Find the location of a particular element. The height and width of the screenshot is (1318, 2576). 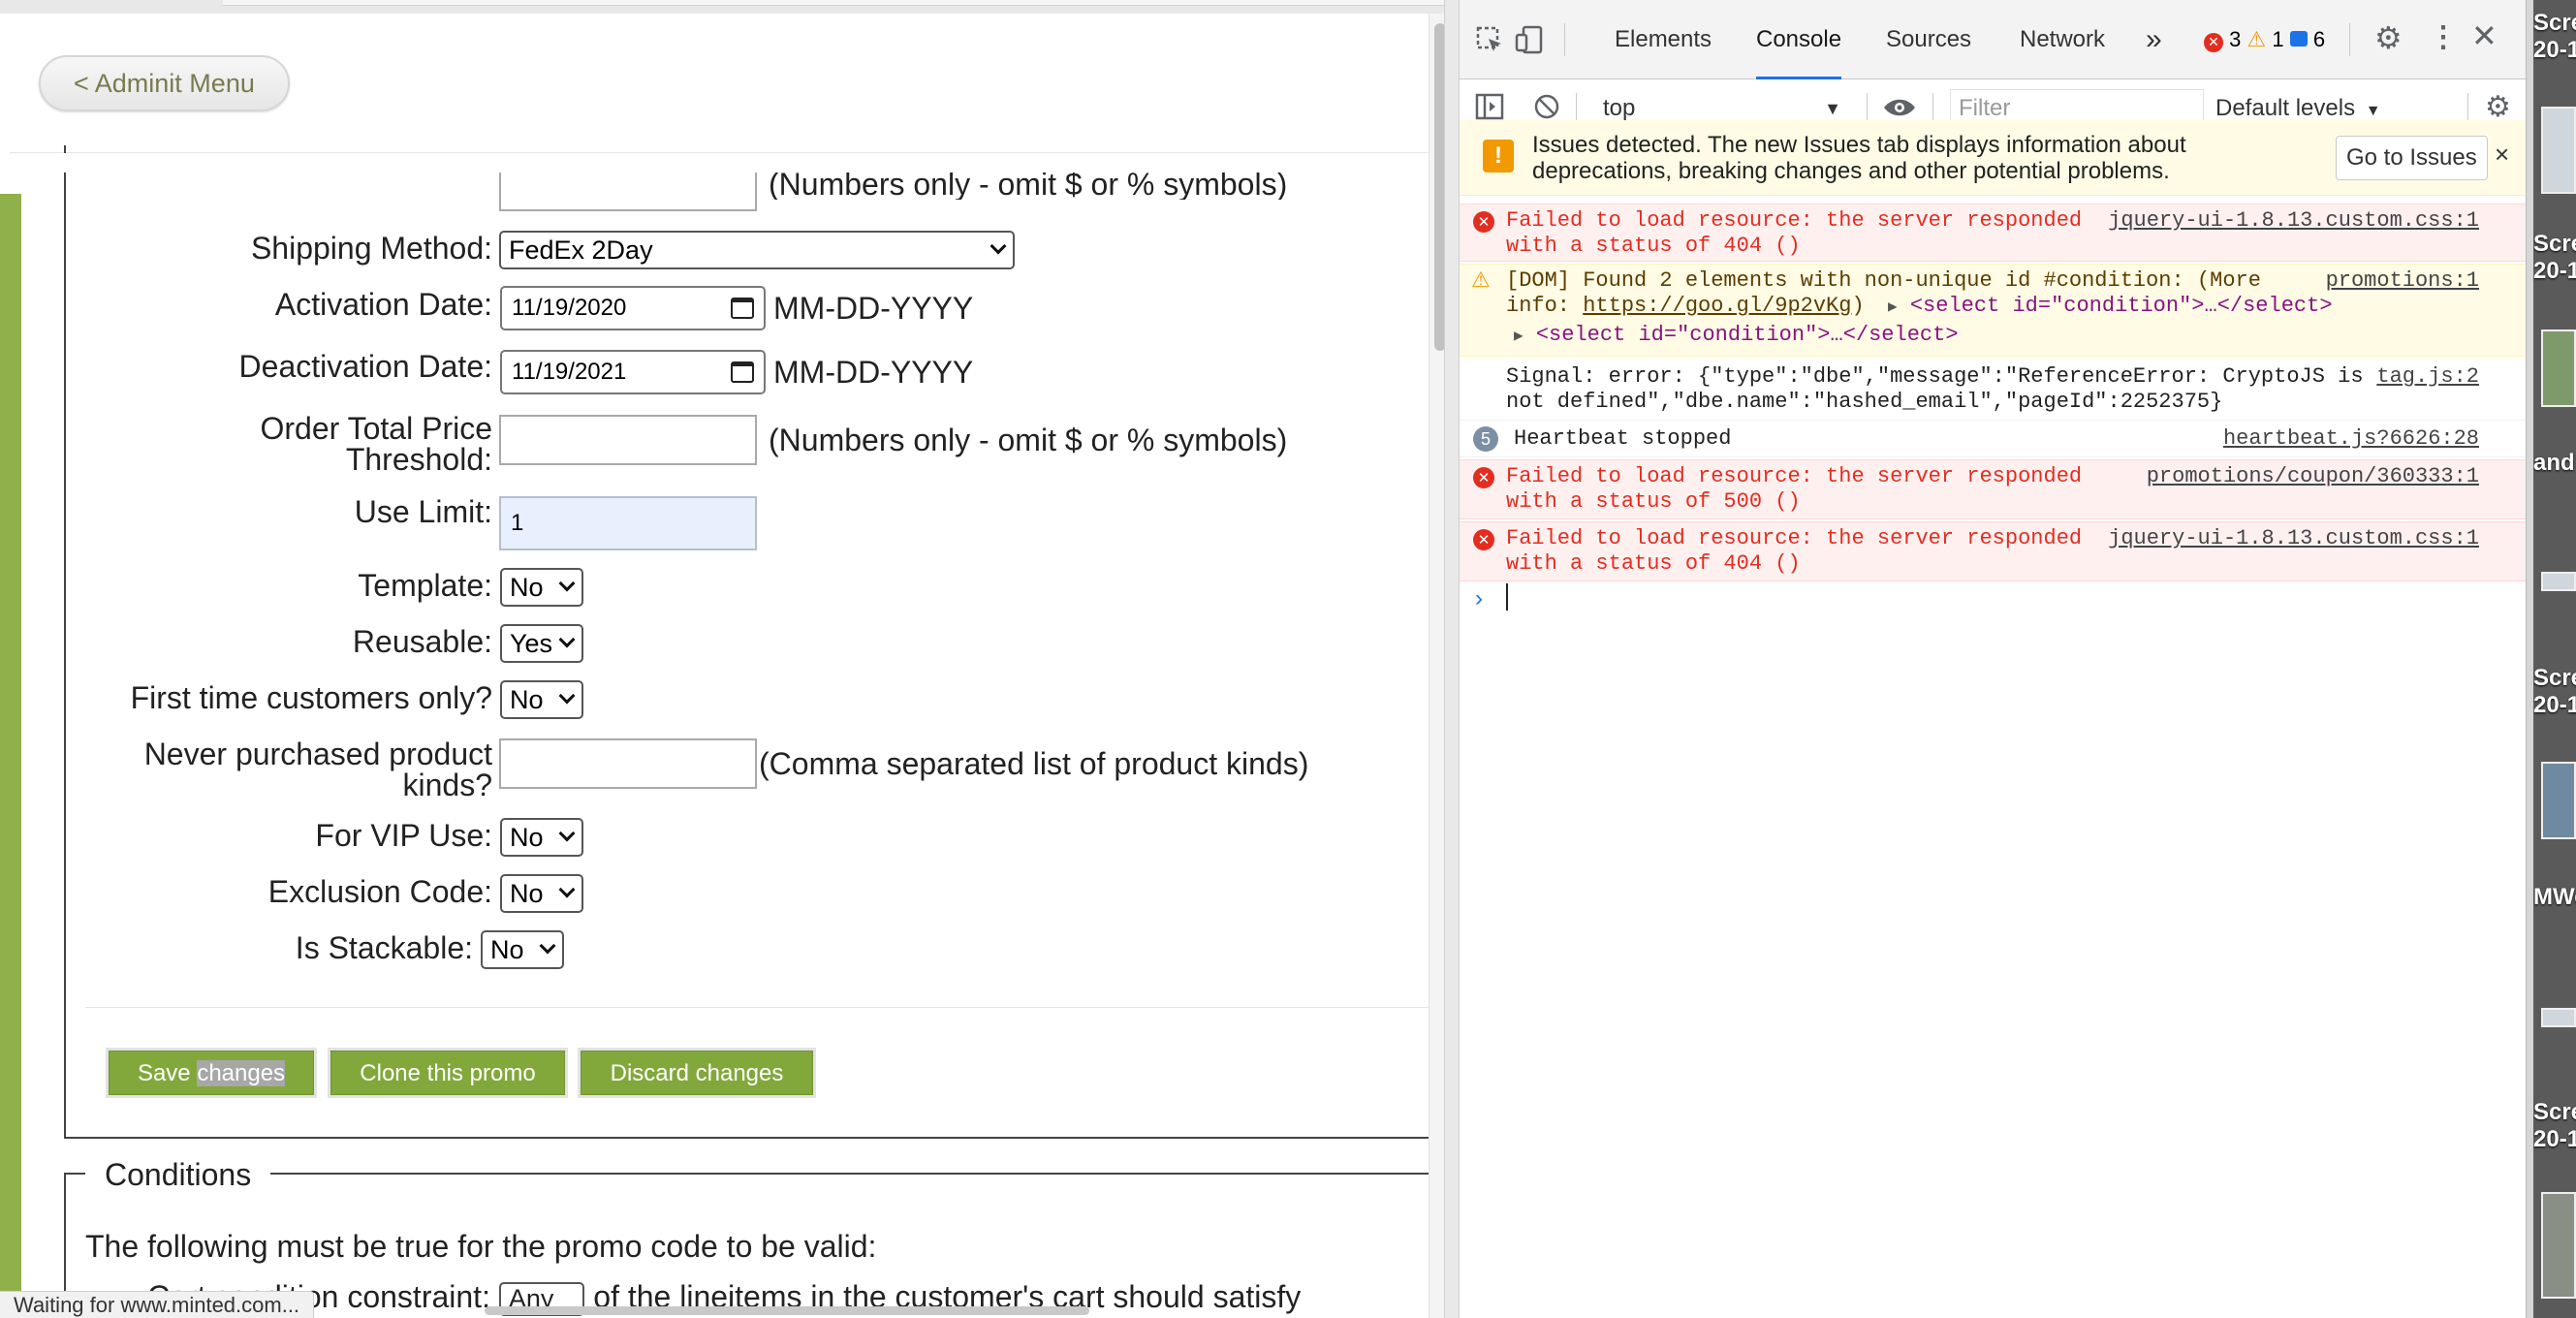

never-purchased-label: Never purchased product kinds? is located at coordinates (275, 769).